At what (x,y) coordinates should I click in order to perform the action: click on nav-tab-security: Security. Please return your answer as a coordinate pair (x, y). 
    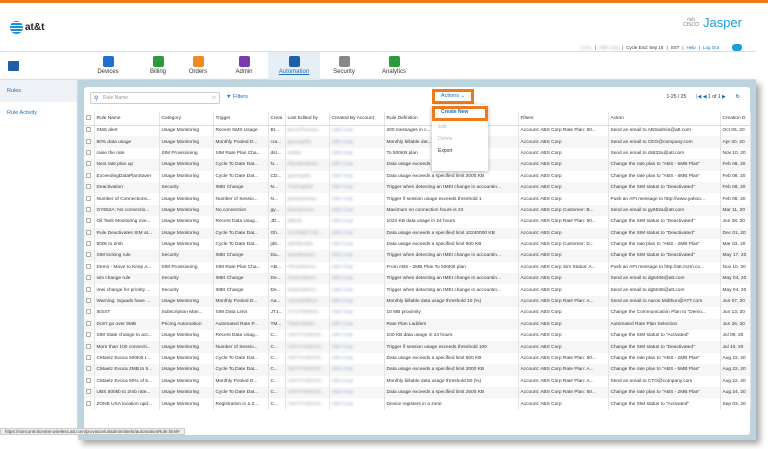
    Looking at the image, I should click on (344, 66).